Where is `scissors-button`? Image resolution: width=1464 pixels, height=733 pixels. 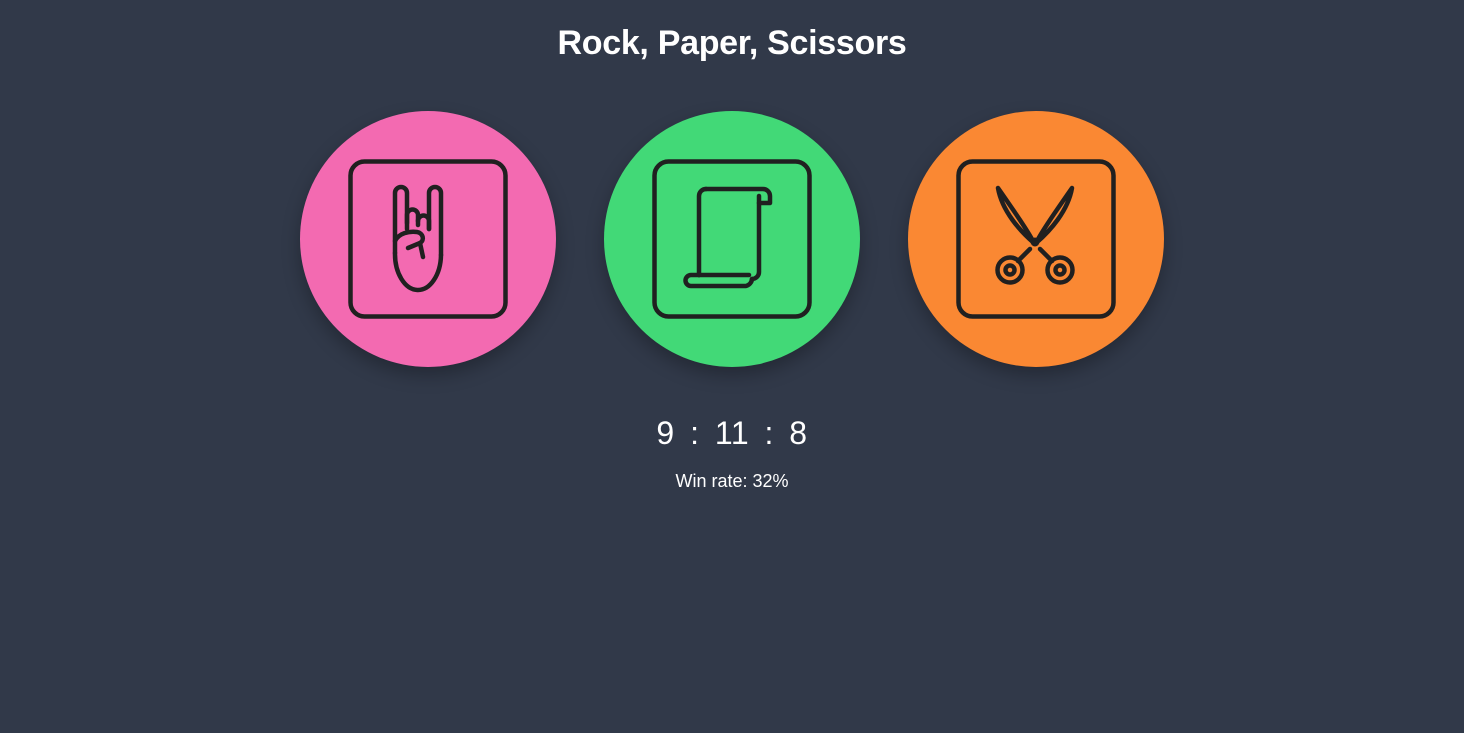
scissors-button is located at coordinates (1036, 239).